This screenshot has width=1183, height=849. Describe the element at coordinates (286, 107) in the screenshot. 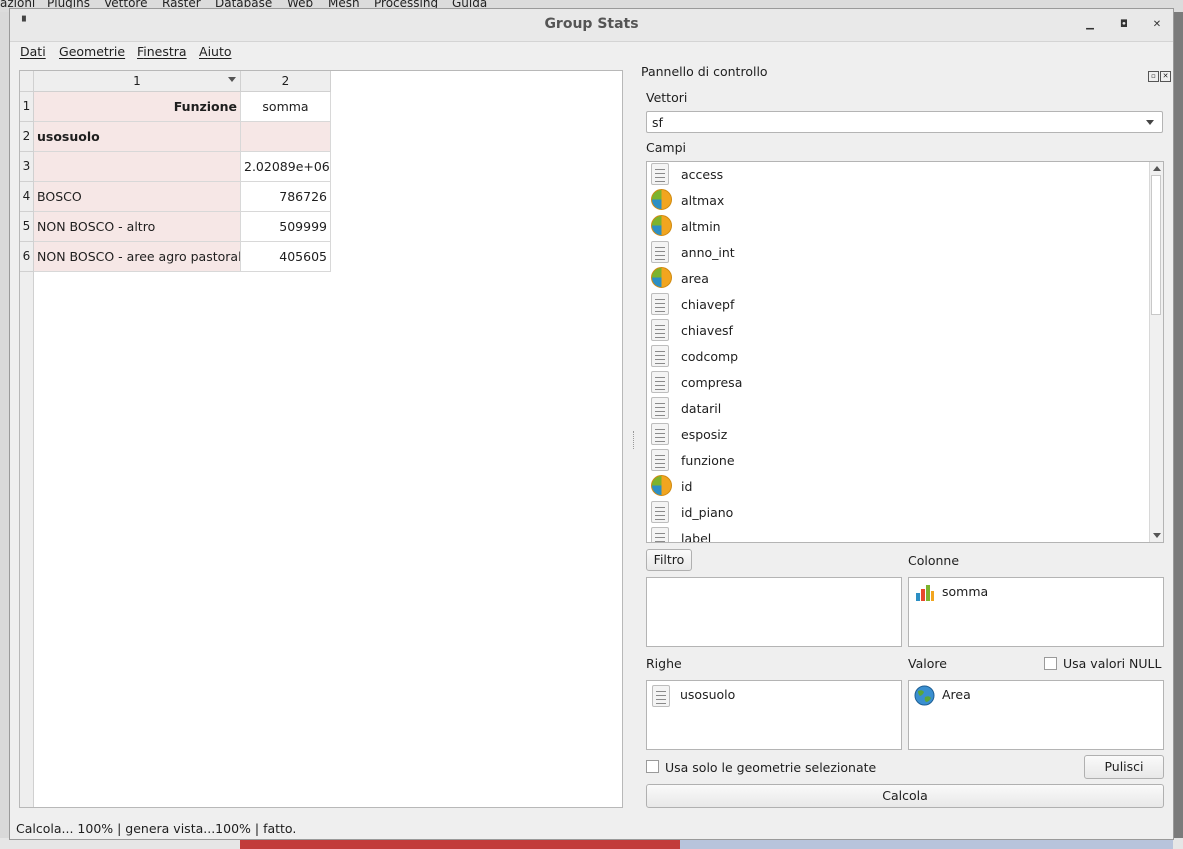

I see `table-cell: somma` at that location.